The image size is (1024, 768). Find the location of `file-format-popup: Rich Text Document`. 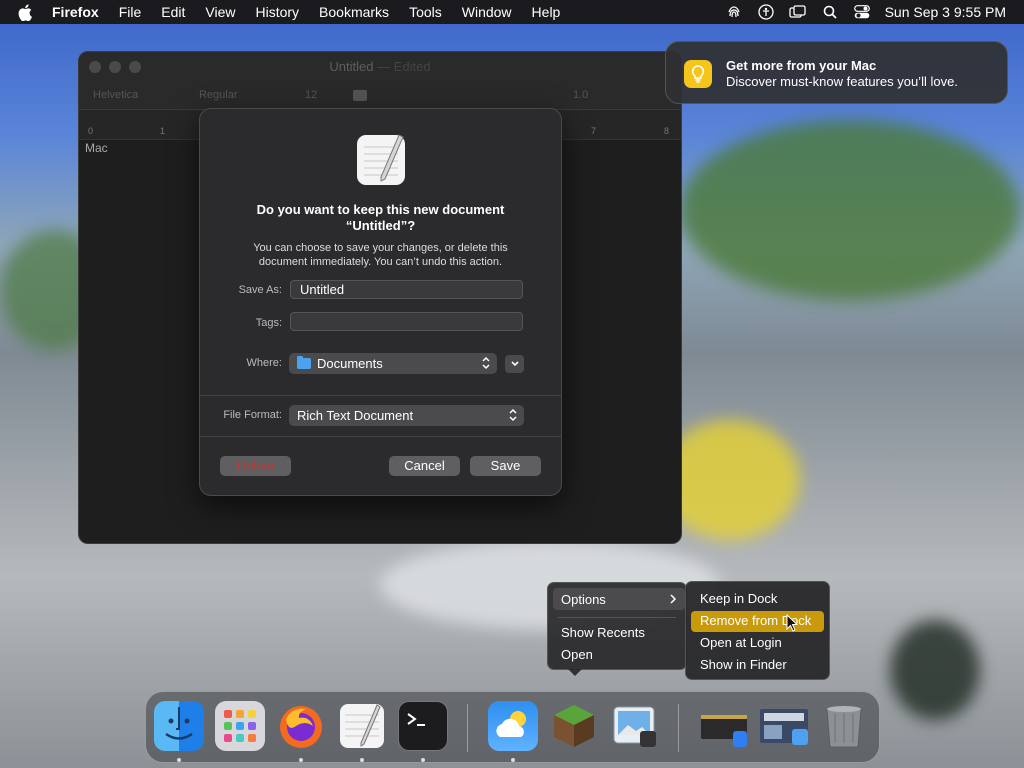

file-format-popup: Rich Text Document is located at coordinates (406, 415).